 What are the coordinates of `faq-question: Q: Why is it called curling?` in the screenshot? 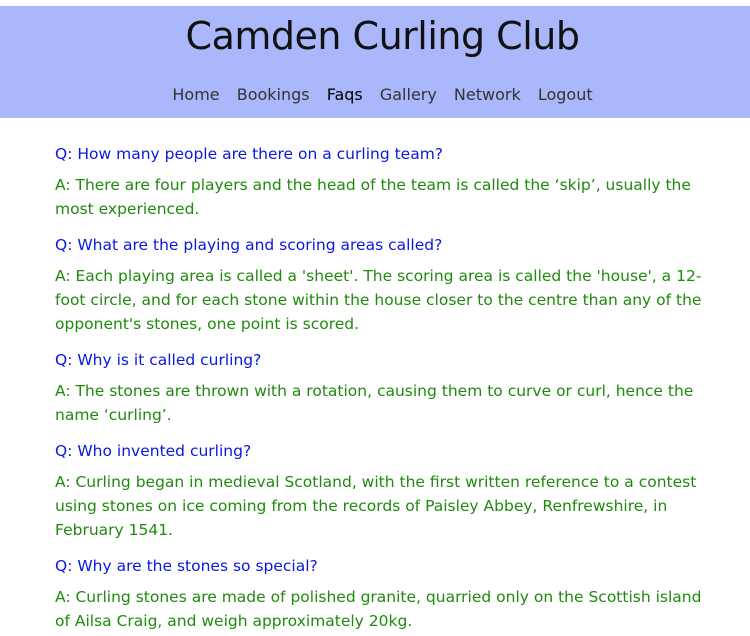 It's located at (158, 360).